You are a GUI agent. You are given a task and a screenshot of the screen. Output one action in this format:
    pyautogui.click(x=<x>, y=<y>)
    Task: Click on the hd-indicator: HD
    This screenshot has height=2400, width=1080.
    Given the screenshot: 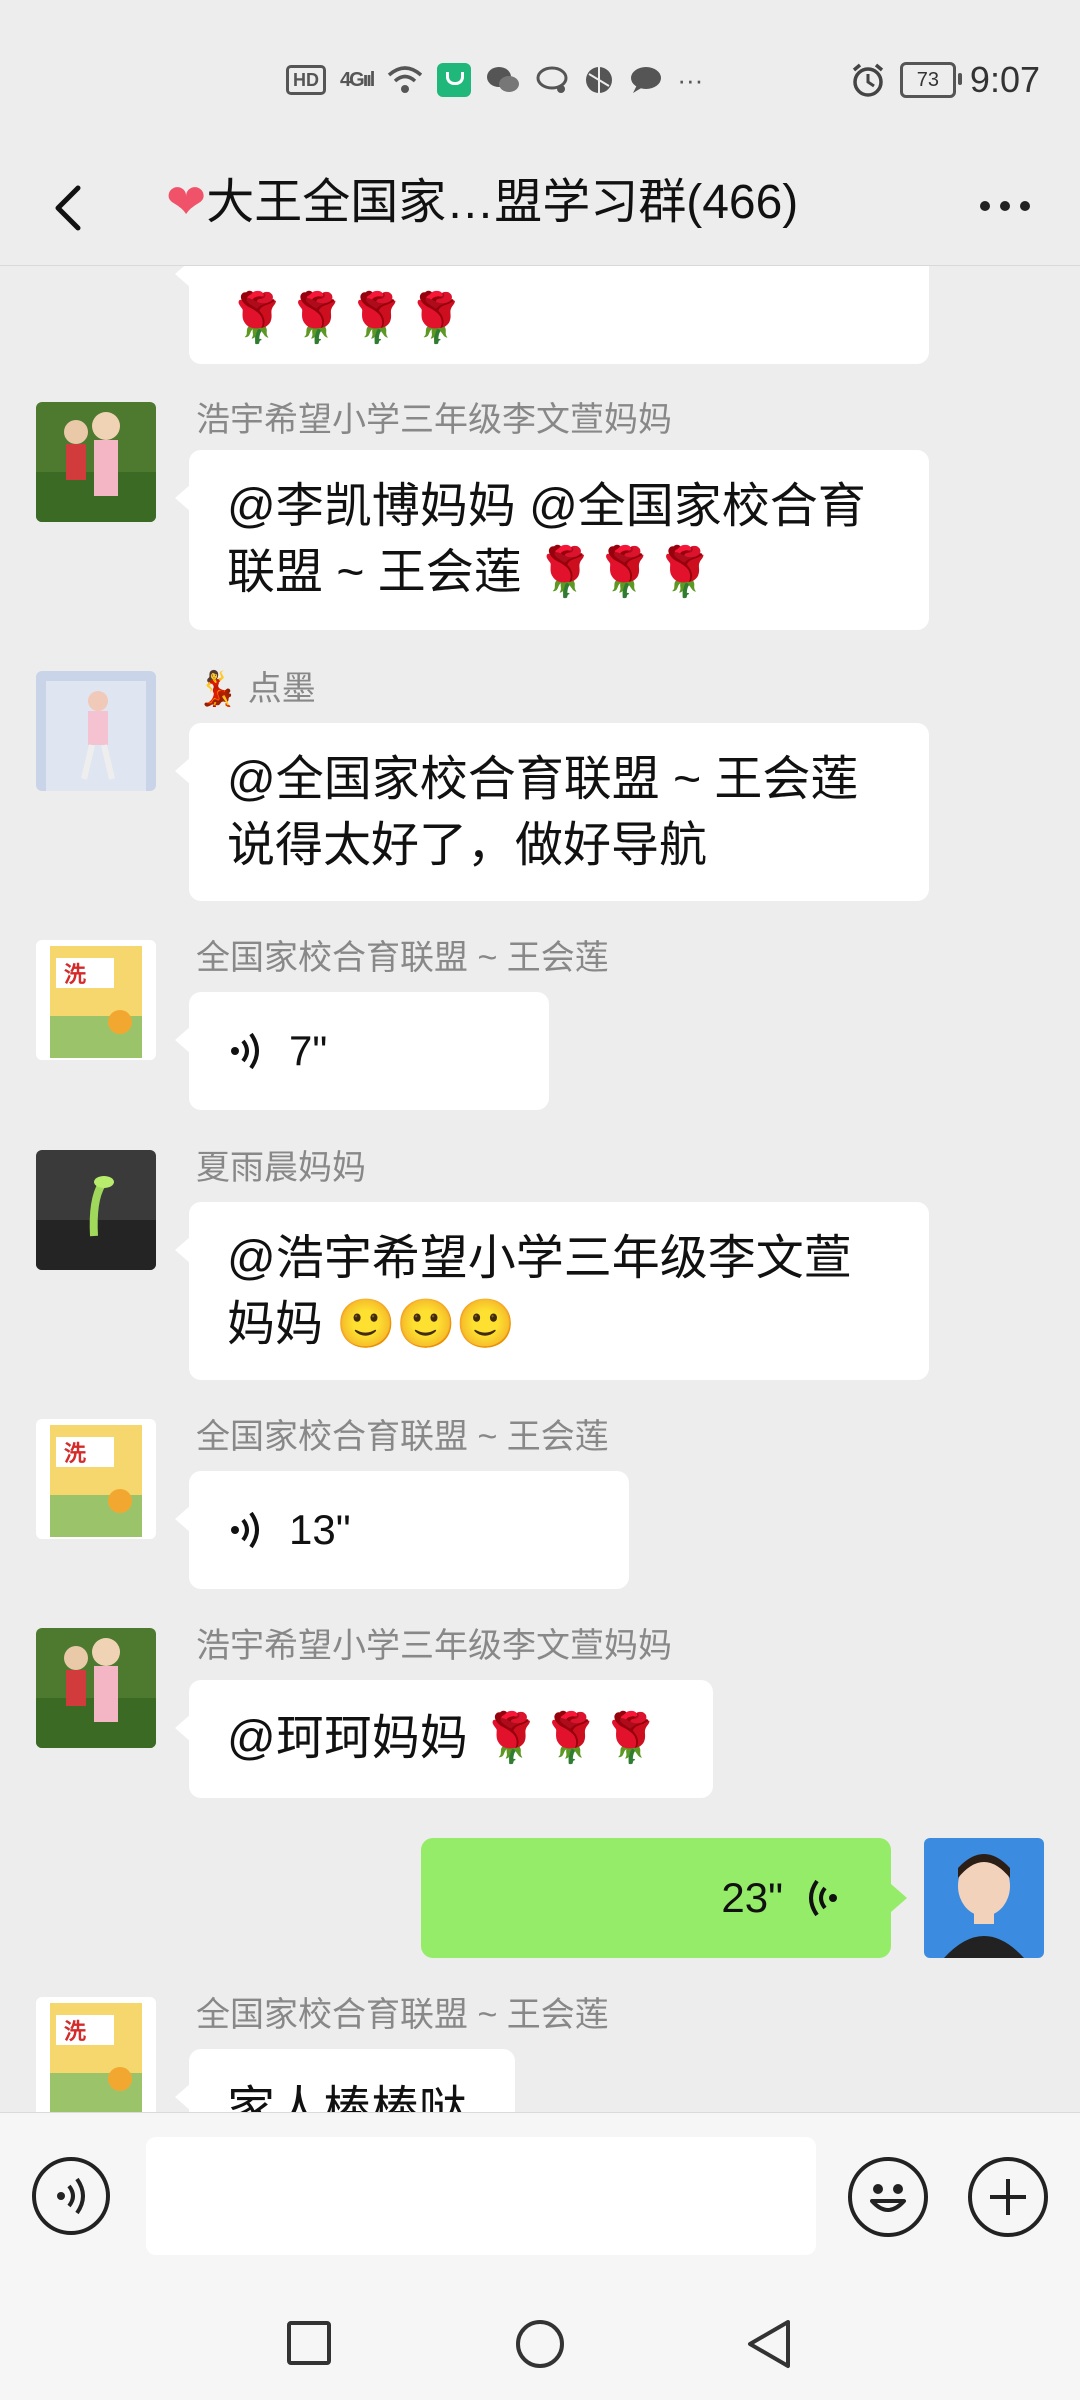 What is the action you would take?
    pyautogui.click(x=306, y=80)
    